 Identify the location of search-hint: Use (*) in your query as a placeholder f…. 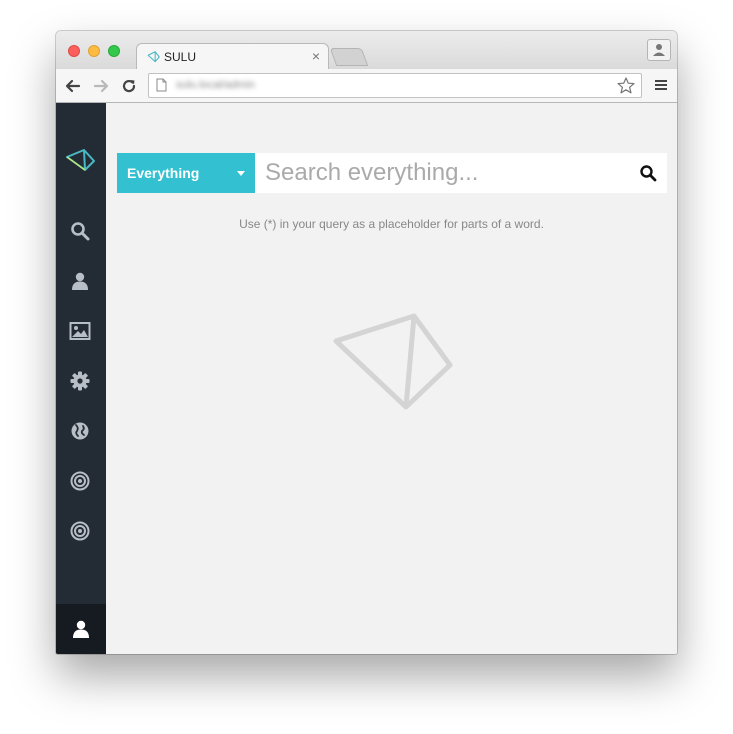
(391, 224).